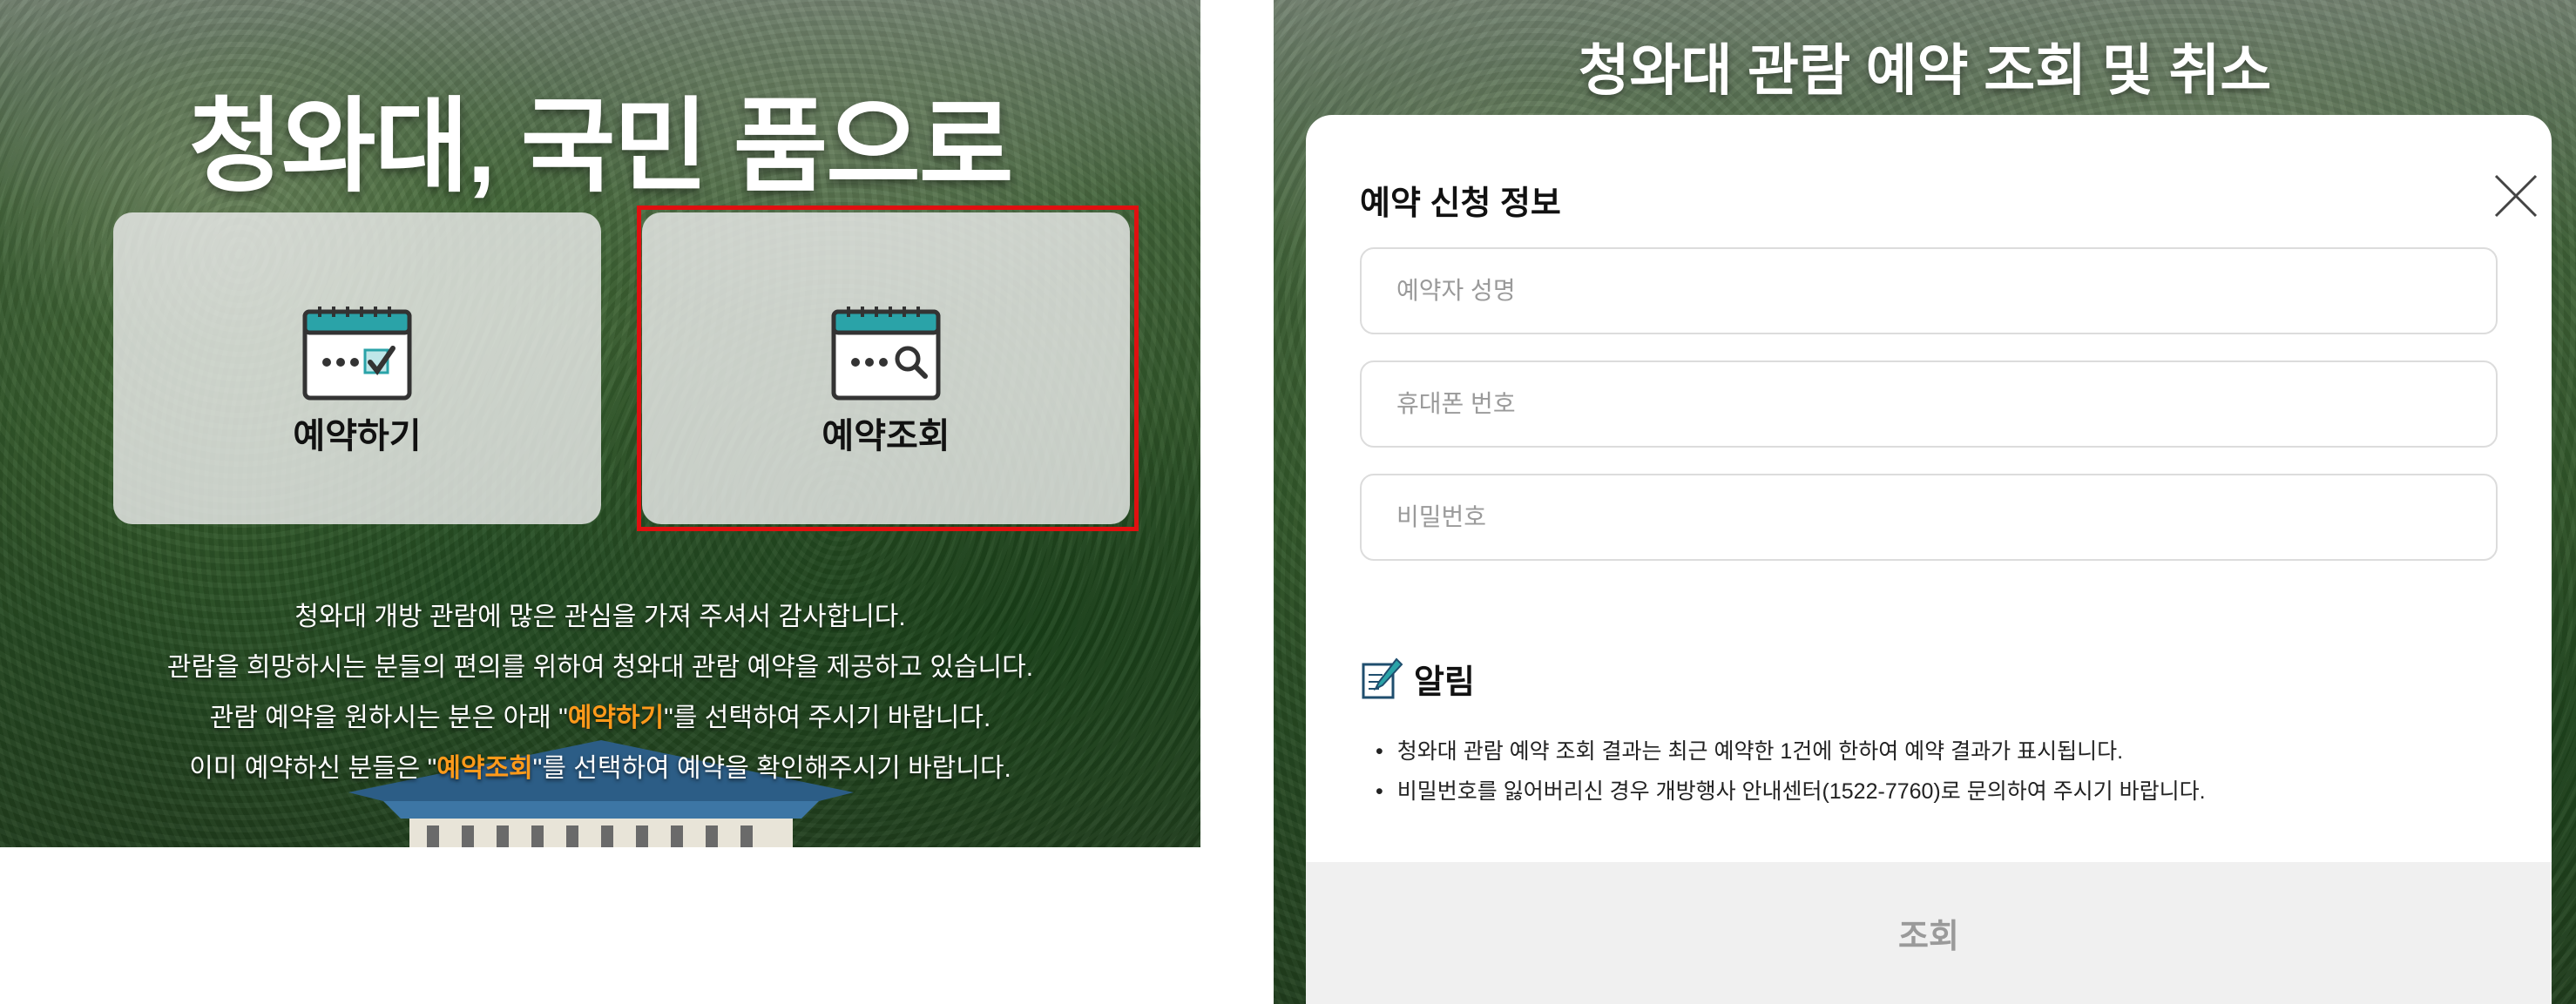 Image resolution: width=2576 pixels, height=1004 pixels. Describe the element at coordinates (1444, 682) in the screenshot. I see `alert-title: 알림` at that location.